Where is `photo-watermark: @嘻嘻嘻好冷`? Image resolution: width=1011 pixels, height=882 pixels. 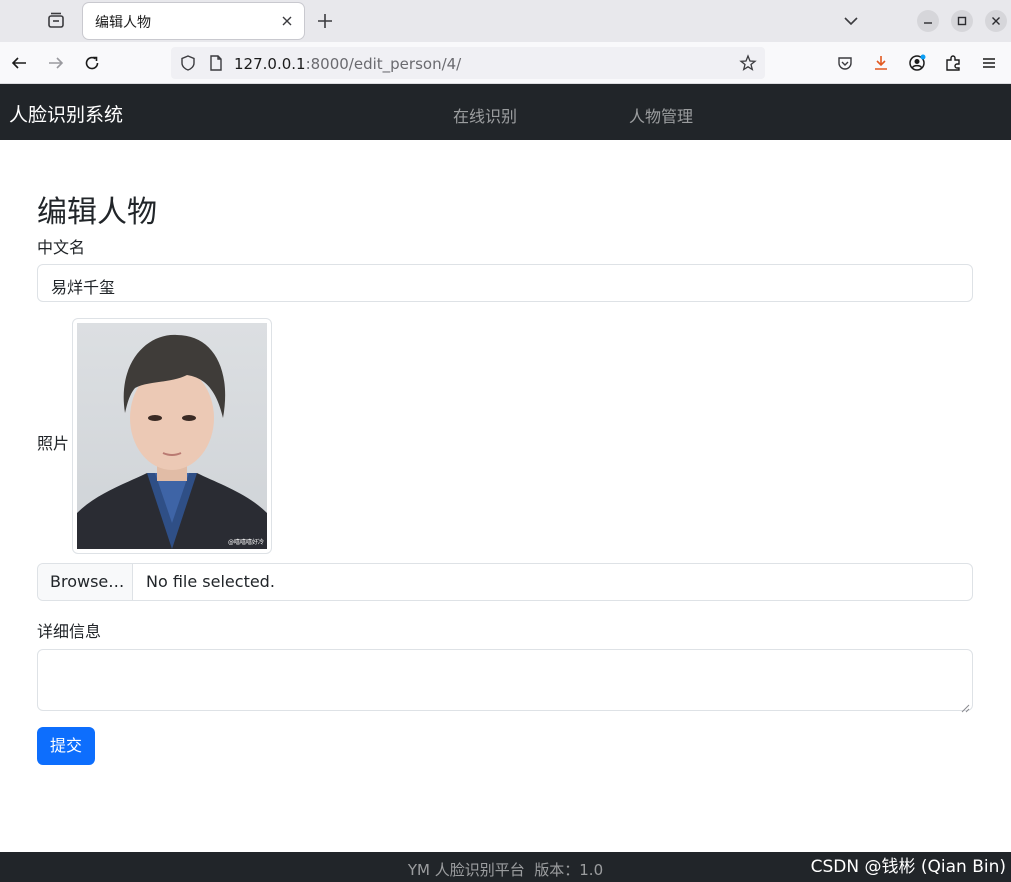 photo-watermark: @嘻嘻嘻好冷 is located at coordinates (245, 542).